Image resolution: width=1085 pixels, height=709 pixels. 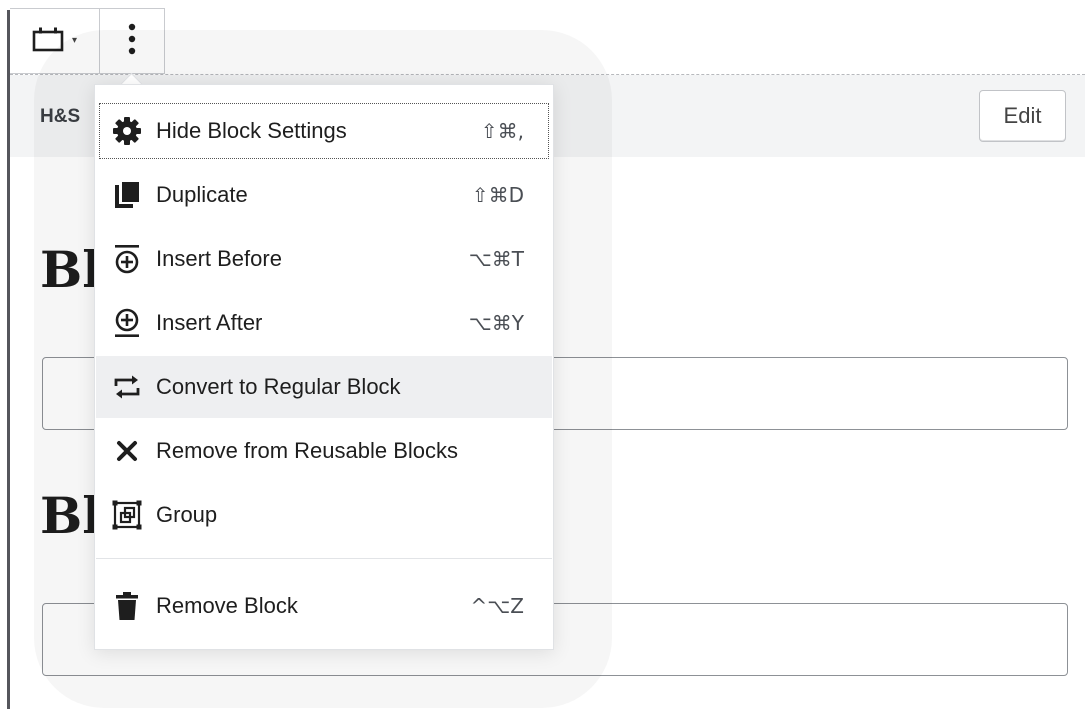 I want to click on menu-item-shortcut: ⌥⌘T, so click(x=496, y=259).